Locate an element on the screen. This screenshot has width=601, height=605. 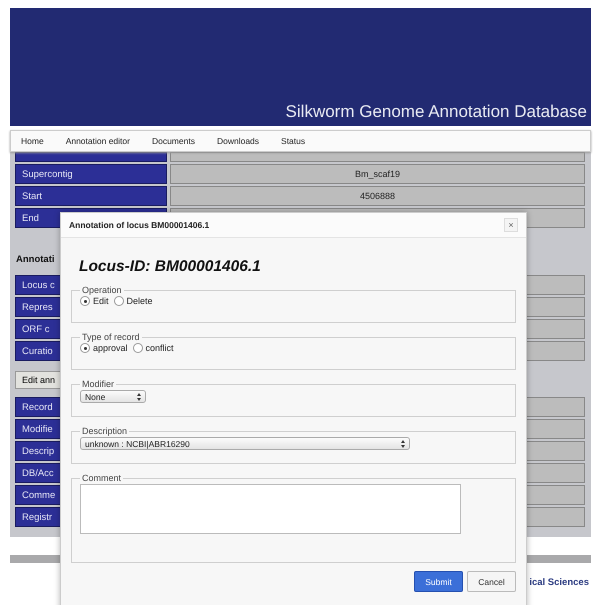
field-value: Bm_scaf19 is located at coordinates (377, 174).